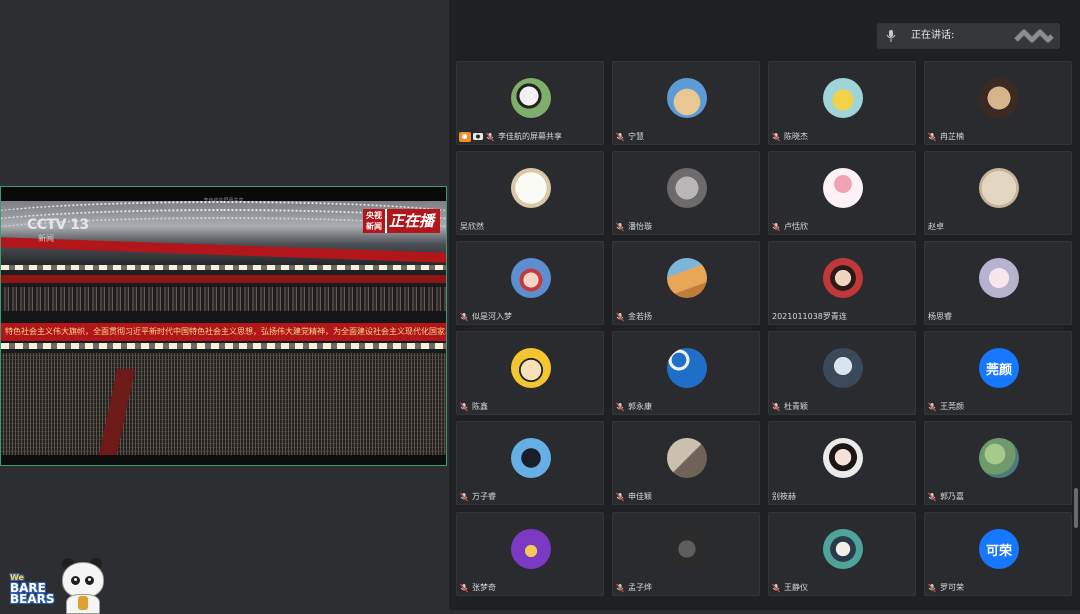  I want to click on speaker-avatar-icon, so click(1034, 36).